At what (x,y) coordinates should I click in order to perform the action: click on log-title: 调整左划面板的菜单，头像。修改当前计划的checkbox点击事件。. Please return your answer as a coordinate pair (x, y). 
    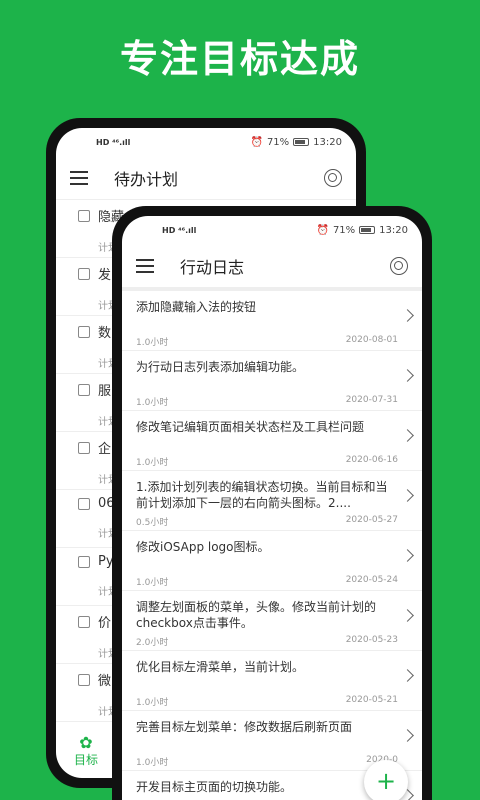
    Looking at the image, I should click on (256, 615).